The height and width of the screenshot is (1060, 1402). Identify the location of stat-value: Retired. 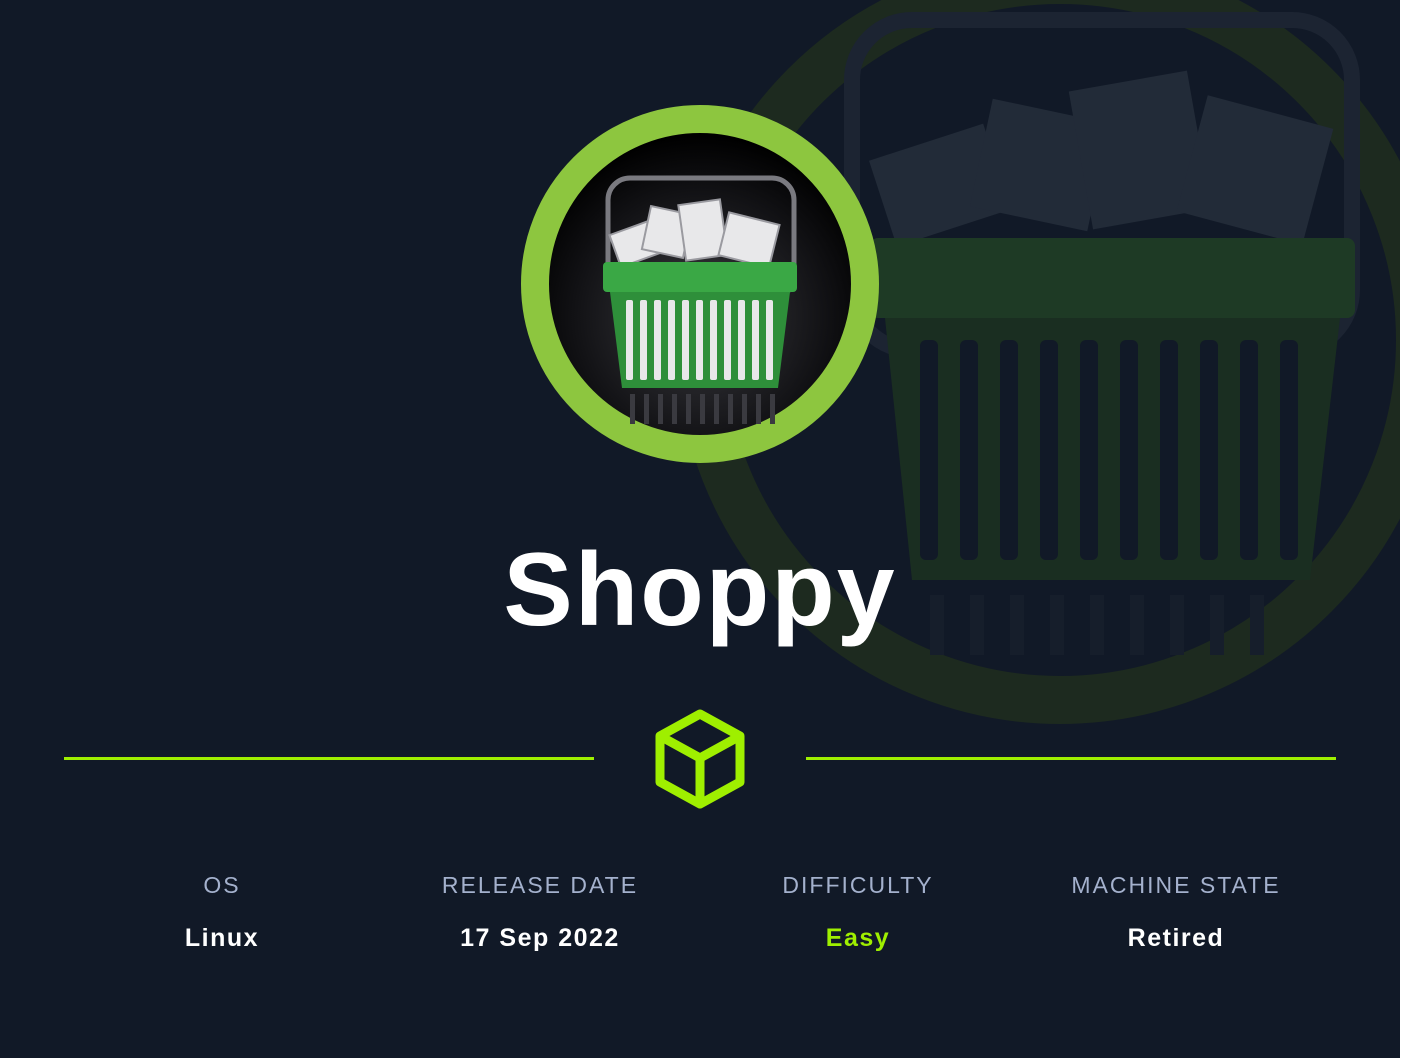
(1176, 938).